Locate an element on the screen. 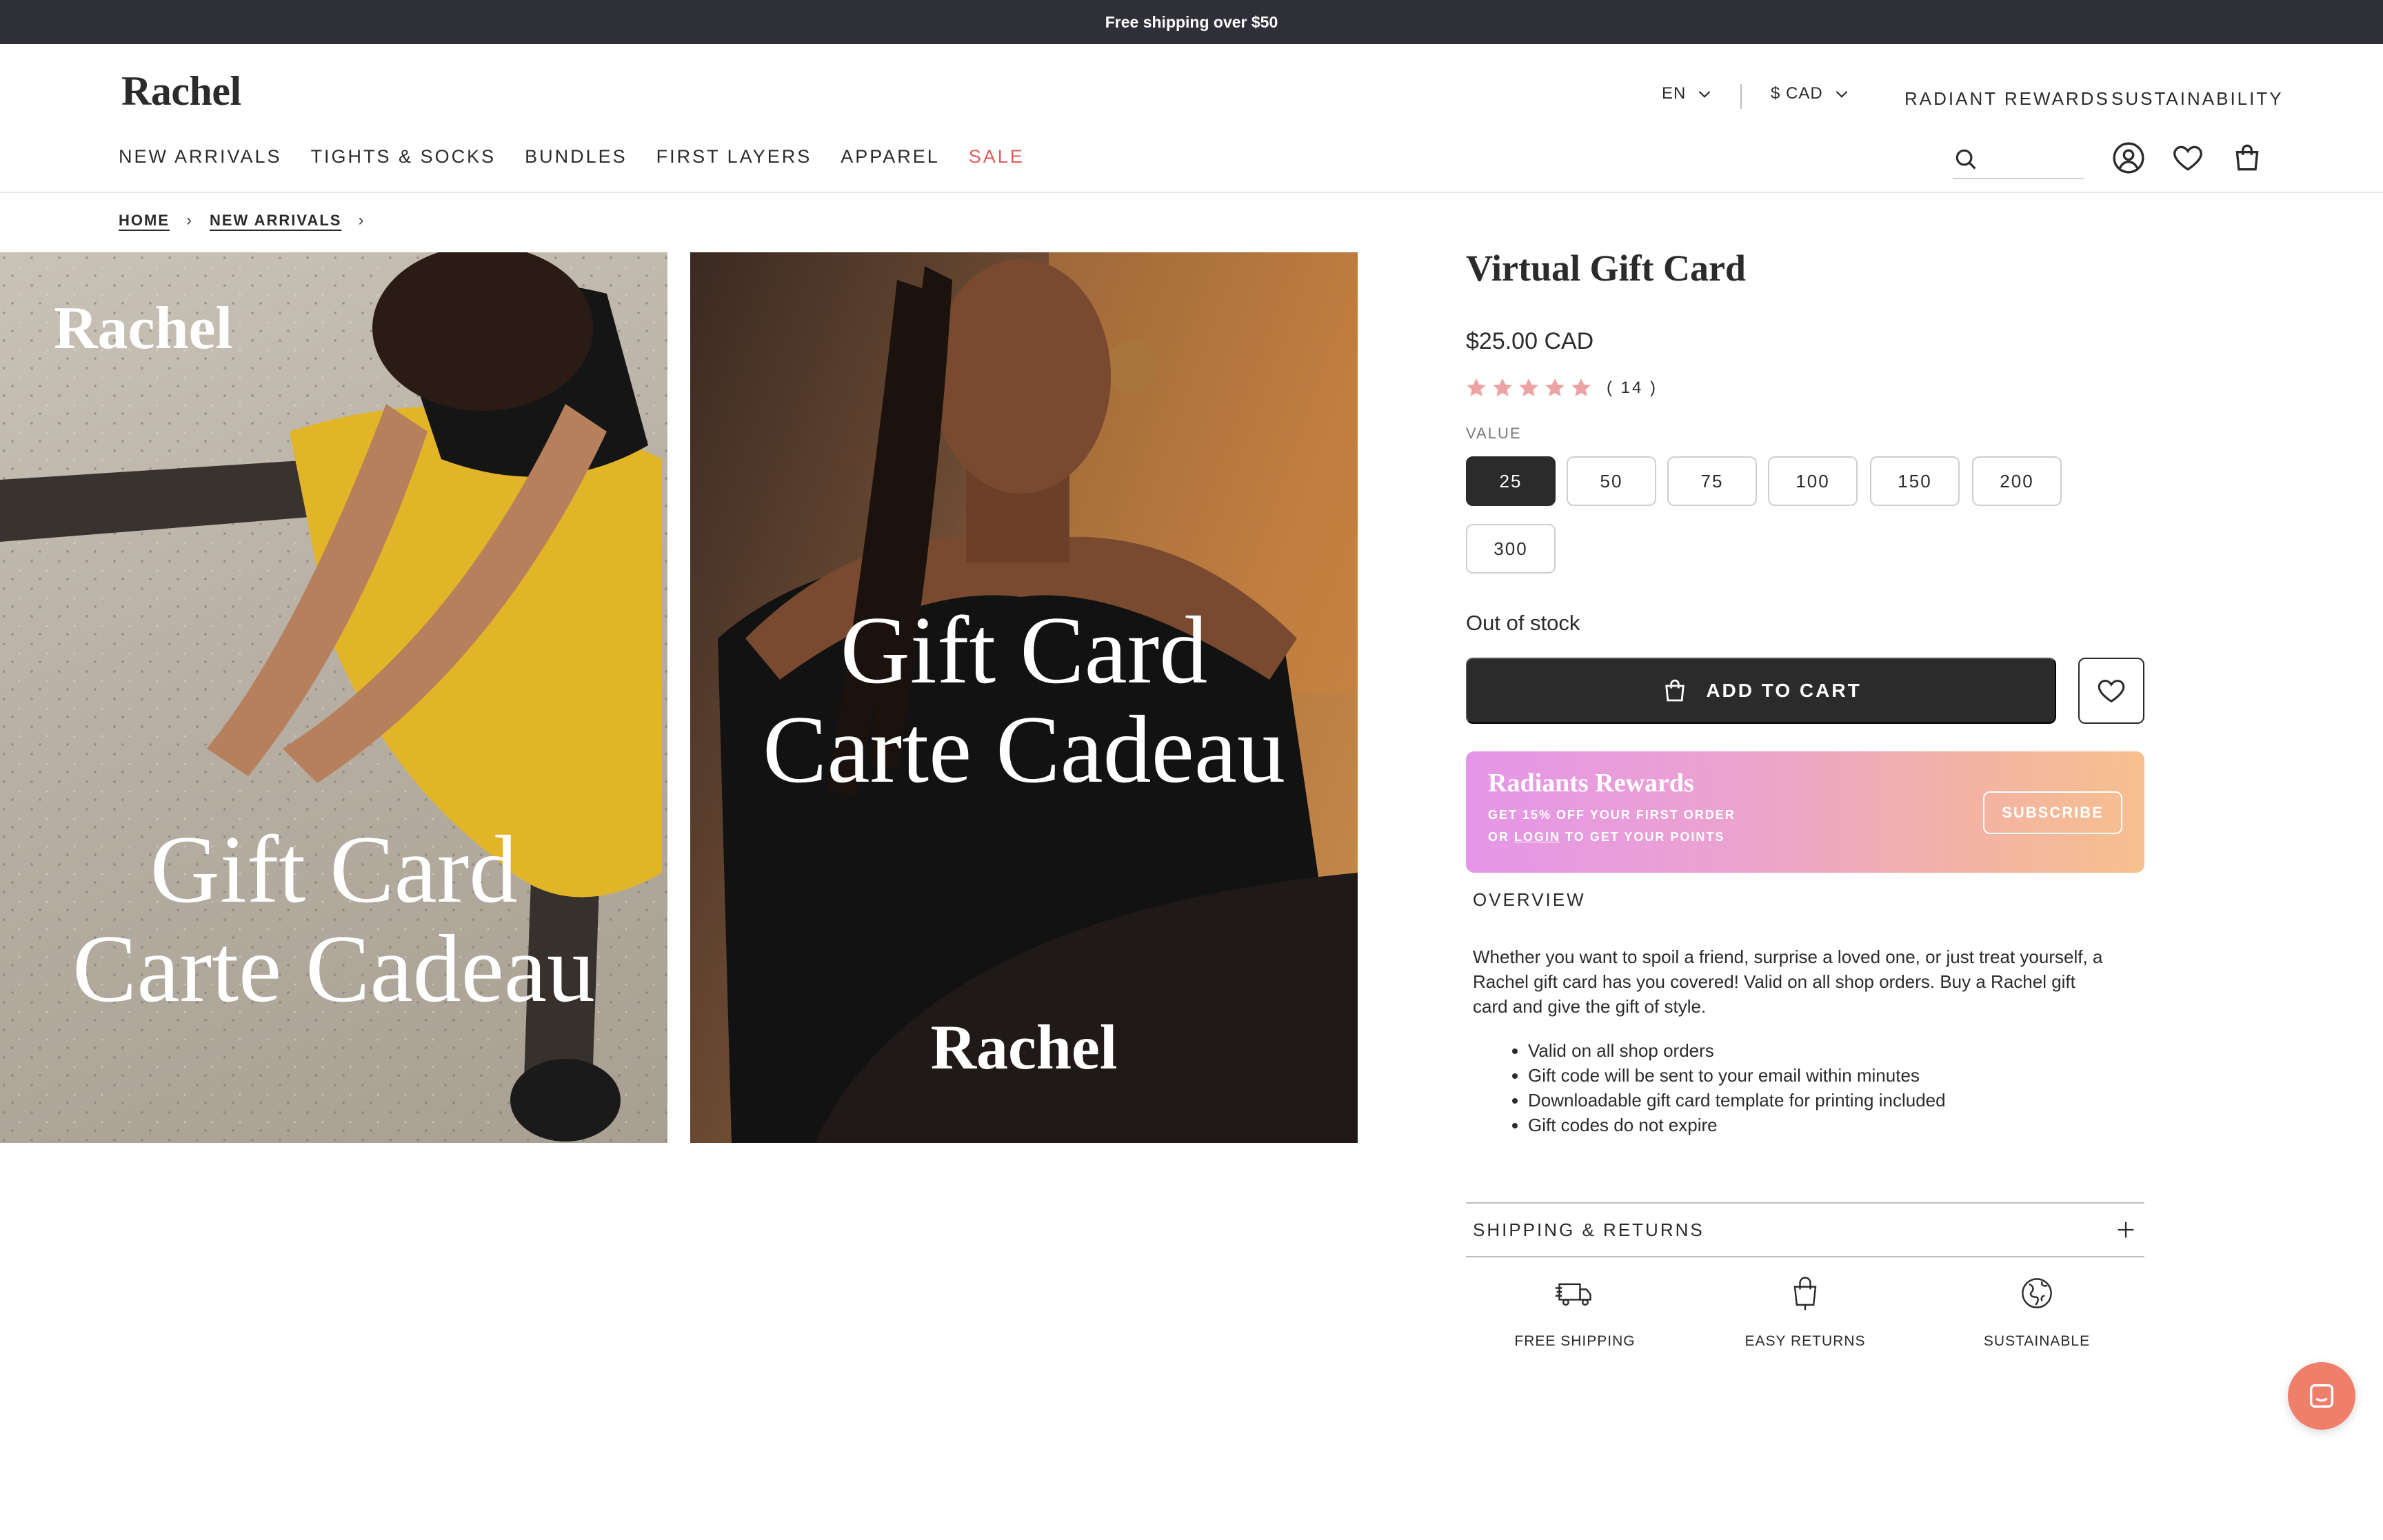  rewards-offer: GET 15% OFF YOUR FIRST ORDER is located at coordinates (1612, 815).